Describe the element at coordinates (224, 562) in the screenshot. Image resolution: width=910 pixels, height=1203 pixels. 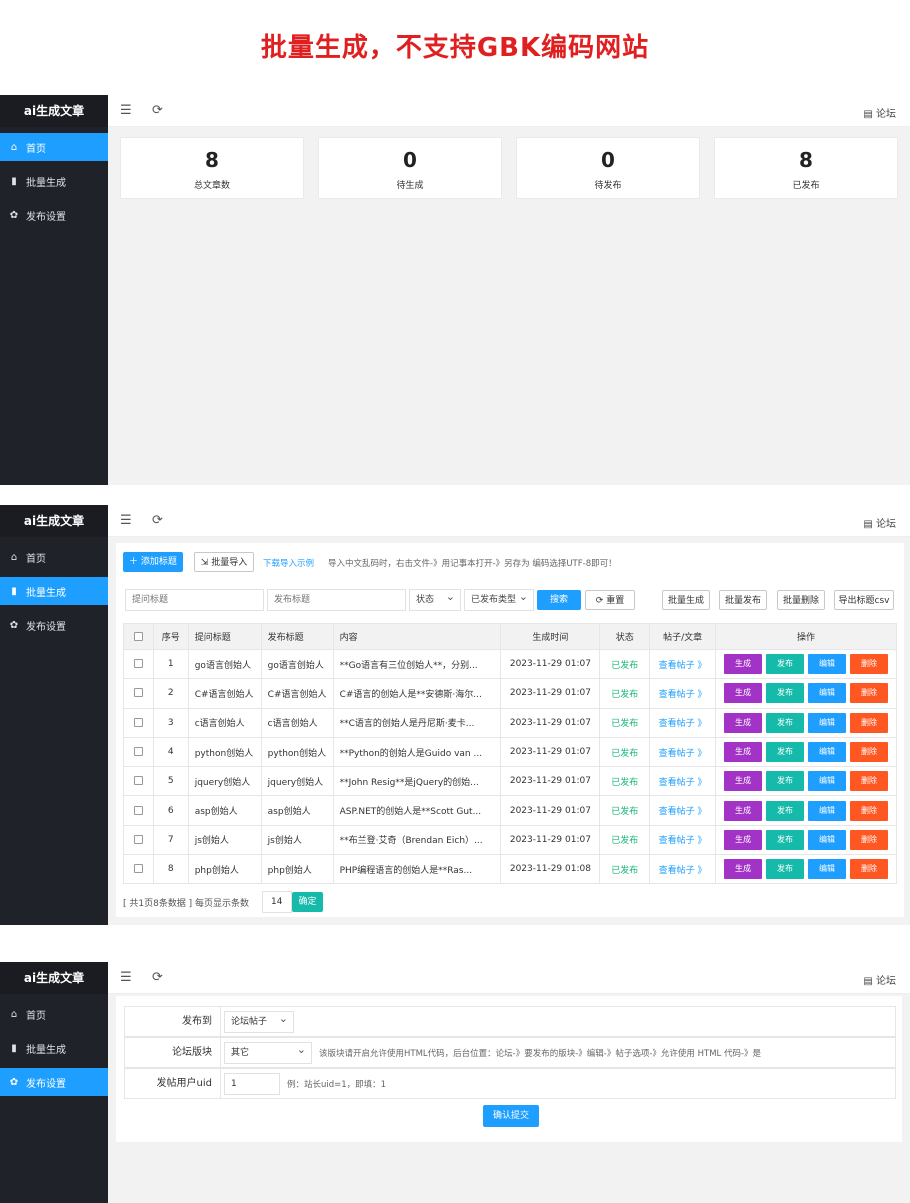
I see `batch-import-button: ⇲ 批量导入` at that location.